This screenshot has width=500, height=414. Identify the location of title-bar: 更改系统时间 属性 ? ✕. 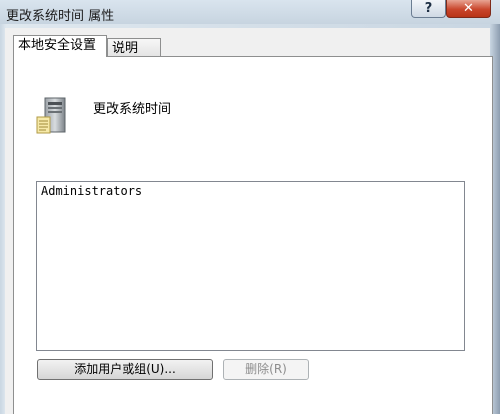
(250, 12).